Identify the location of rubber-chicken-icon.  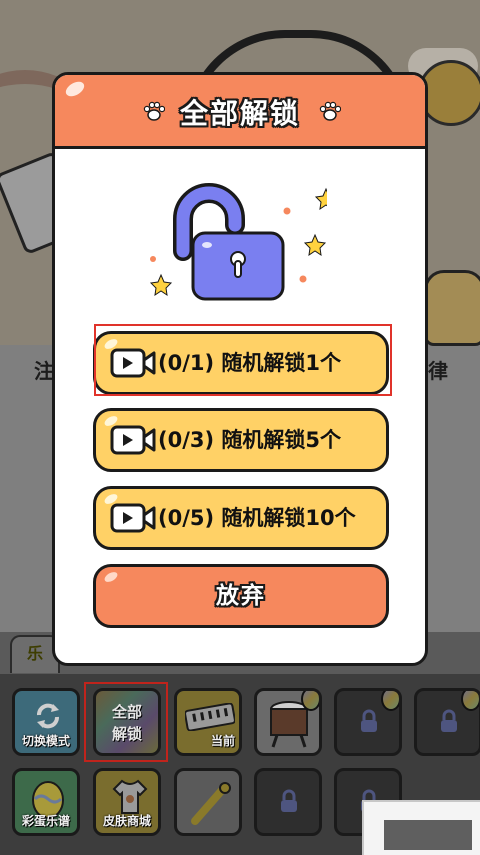
(211, 803).